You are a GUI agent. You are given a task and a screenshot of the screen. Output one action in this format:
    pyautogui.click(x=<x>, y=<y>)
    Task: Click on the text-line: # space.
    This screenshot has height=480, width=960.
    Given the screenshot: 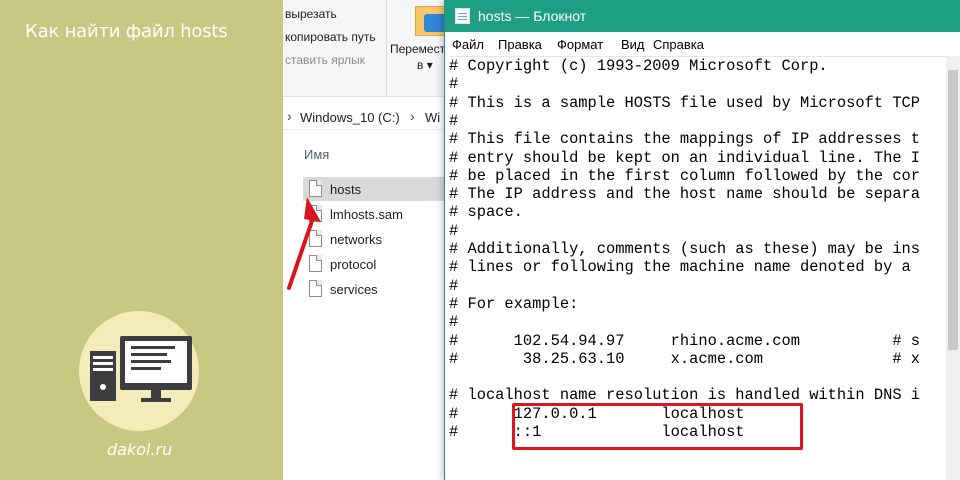 What is the action you would take?
    pyautogui.click(x=486, y=212)
    